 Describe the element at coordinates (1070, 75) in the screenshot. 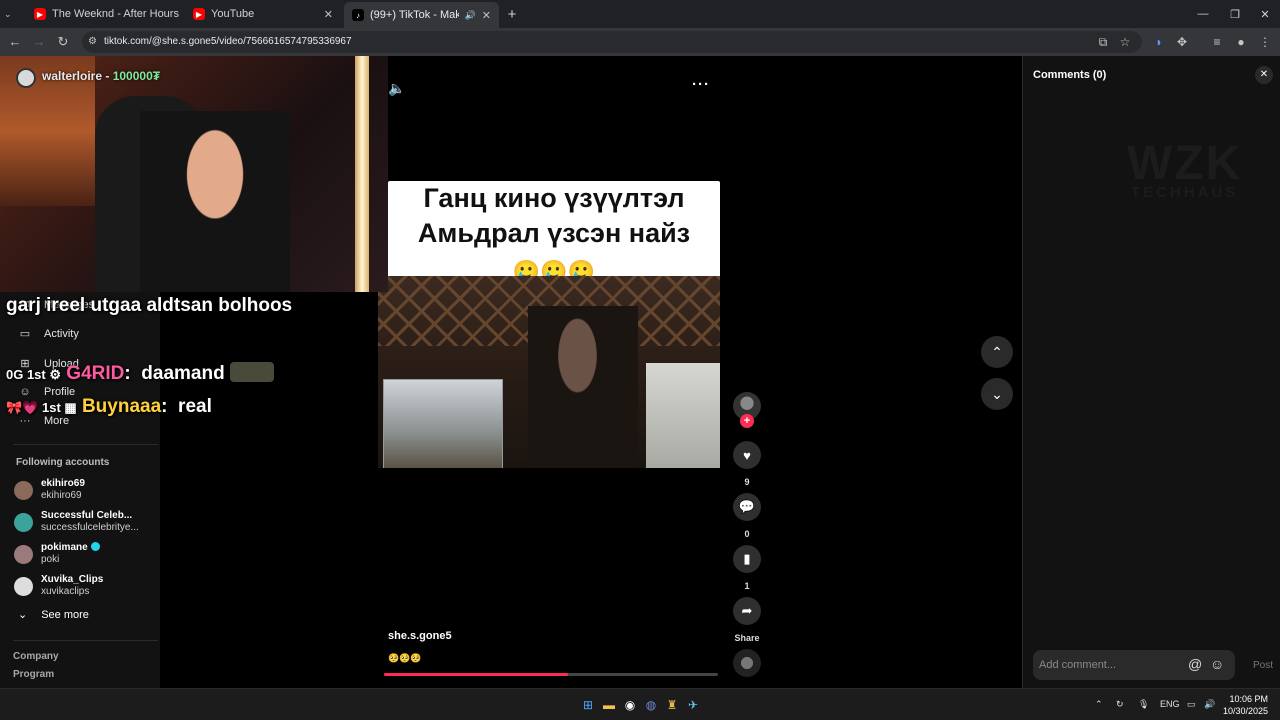

I see `comments-title: Comments (0)` at that location.